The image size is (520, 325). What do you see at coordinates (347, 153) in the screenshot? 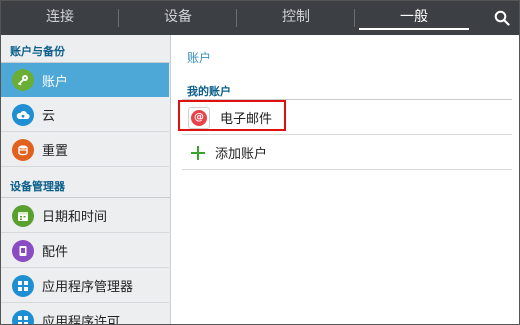
I see `add-account-button: 添加账户` at bounding box center [347, 153].